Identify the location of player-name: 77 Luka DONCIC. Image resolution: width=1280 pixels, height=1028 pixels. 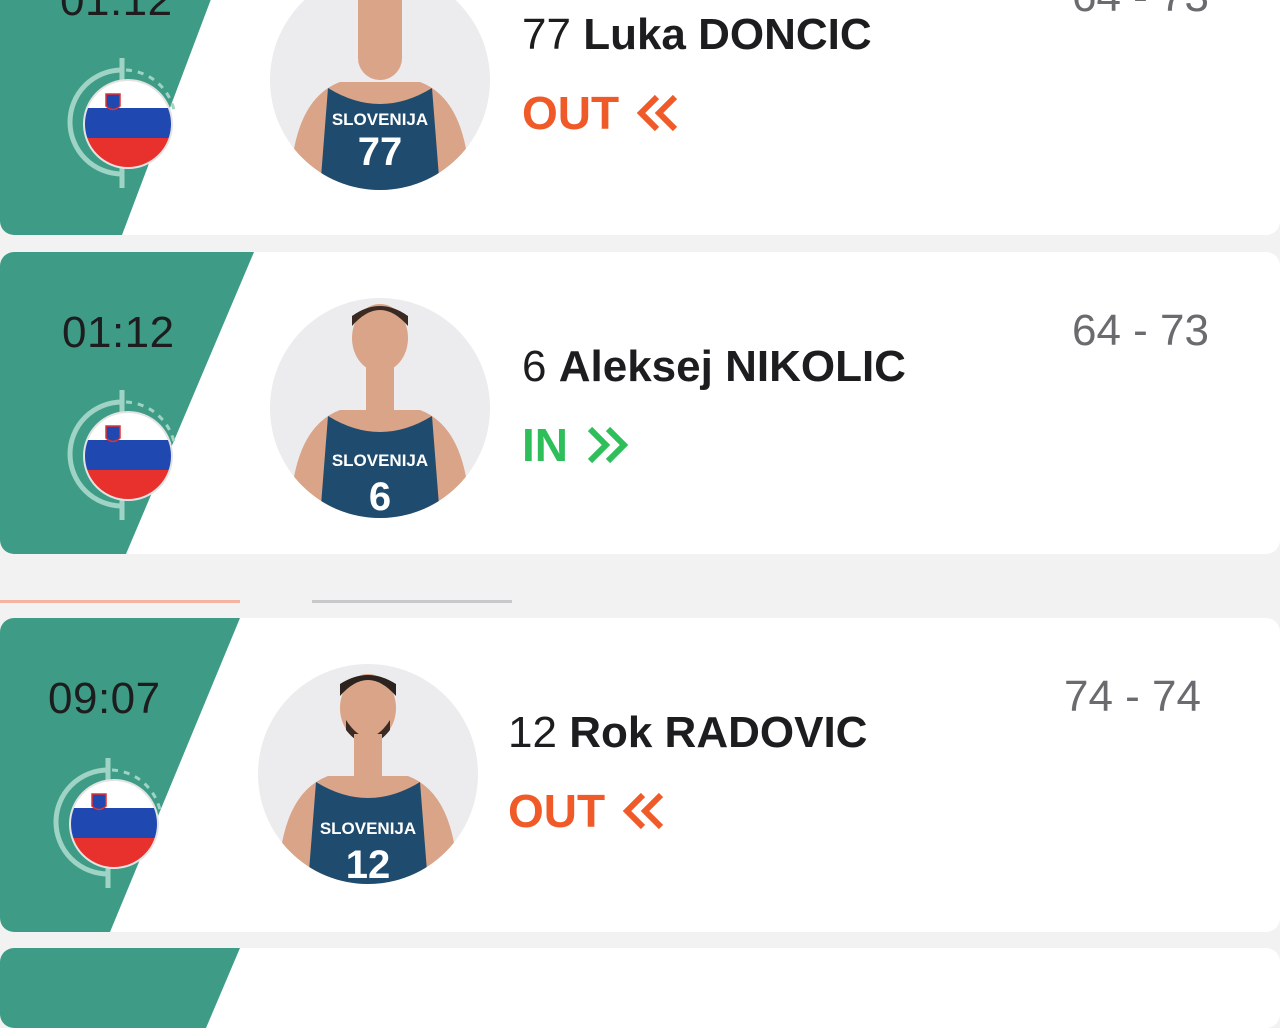
(697, 35).